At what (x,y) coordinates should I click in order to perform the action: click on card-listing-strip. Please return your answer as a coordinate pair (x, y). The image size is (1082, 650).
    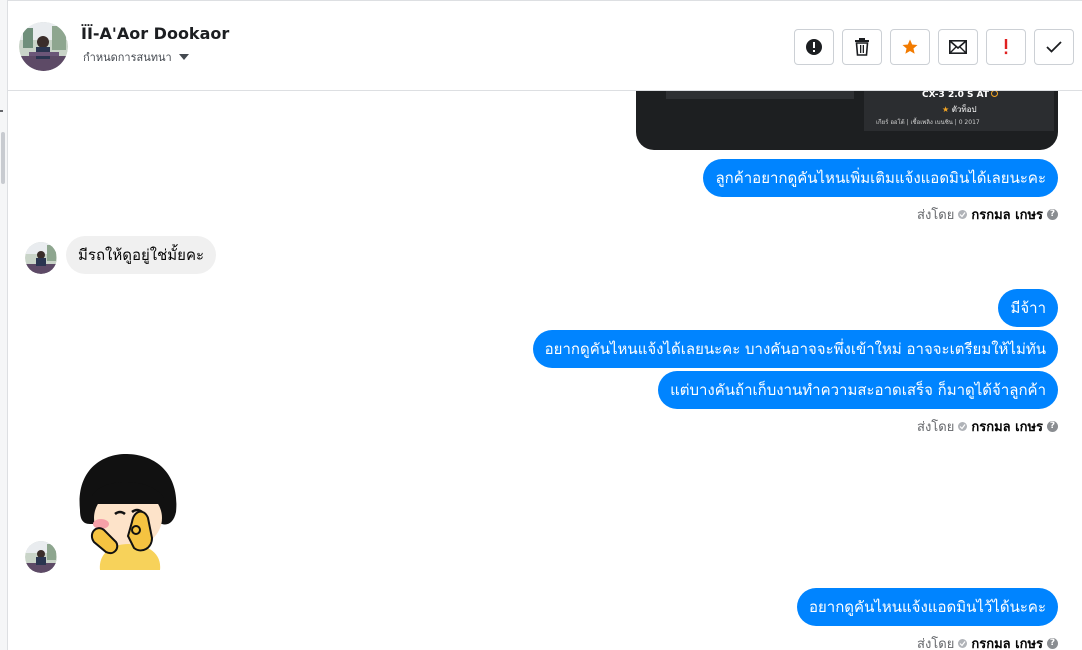
    Looking at the image, I should click on (760, 95).